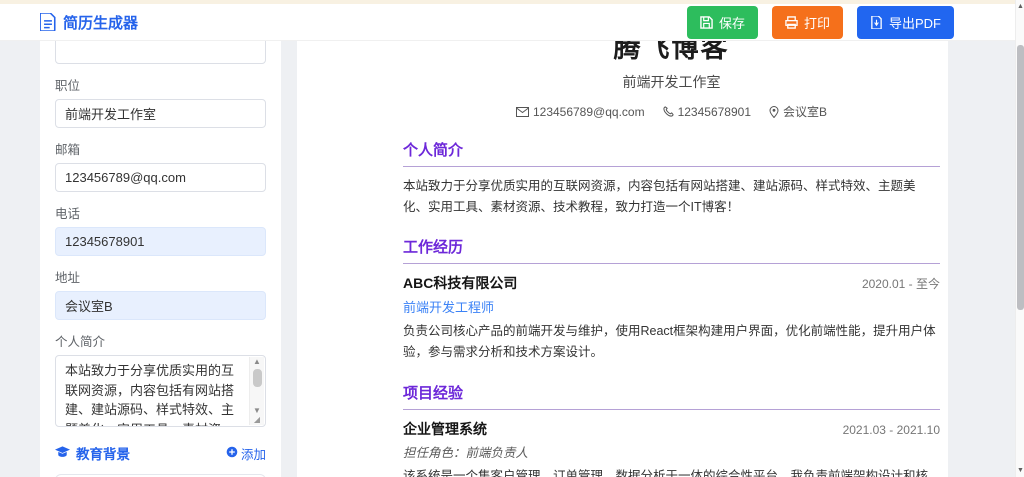 The height and width of the screenshot is (477, 1024). I want to click on app-logo: 简历生成器, so click(89, 22).